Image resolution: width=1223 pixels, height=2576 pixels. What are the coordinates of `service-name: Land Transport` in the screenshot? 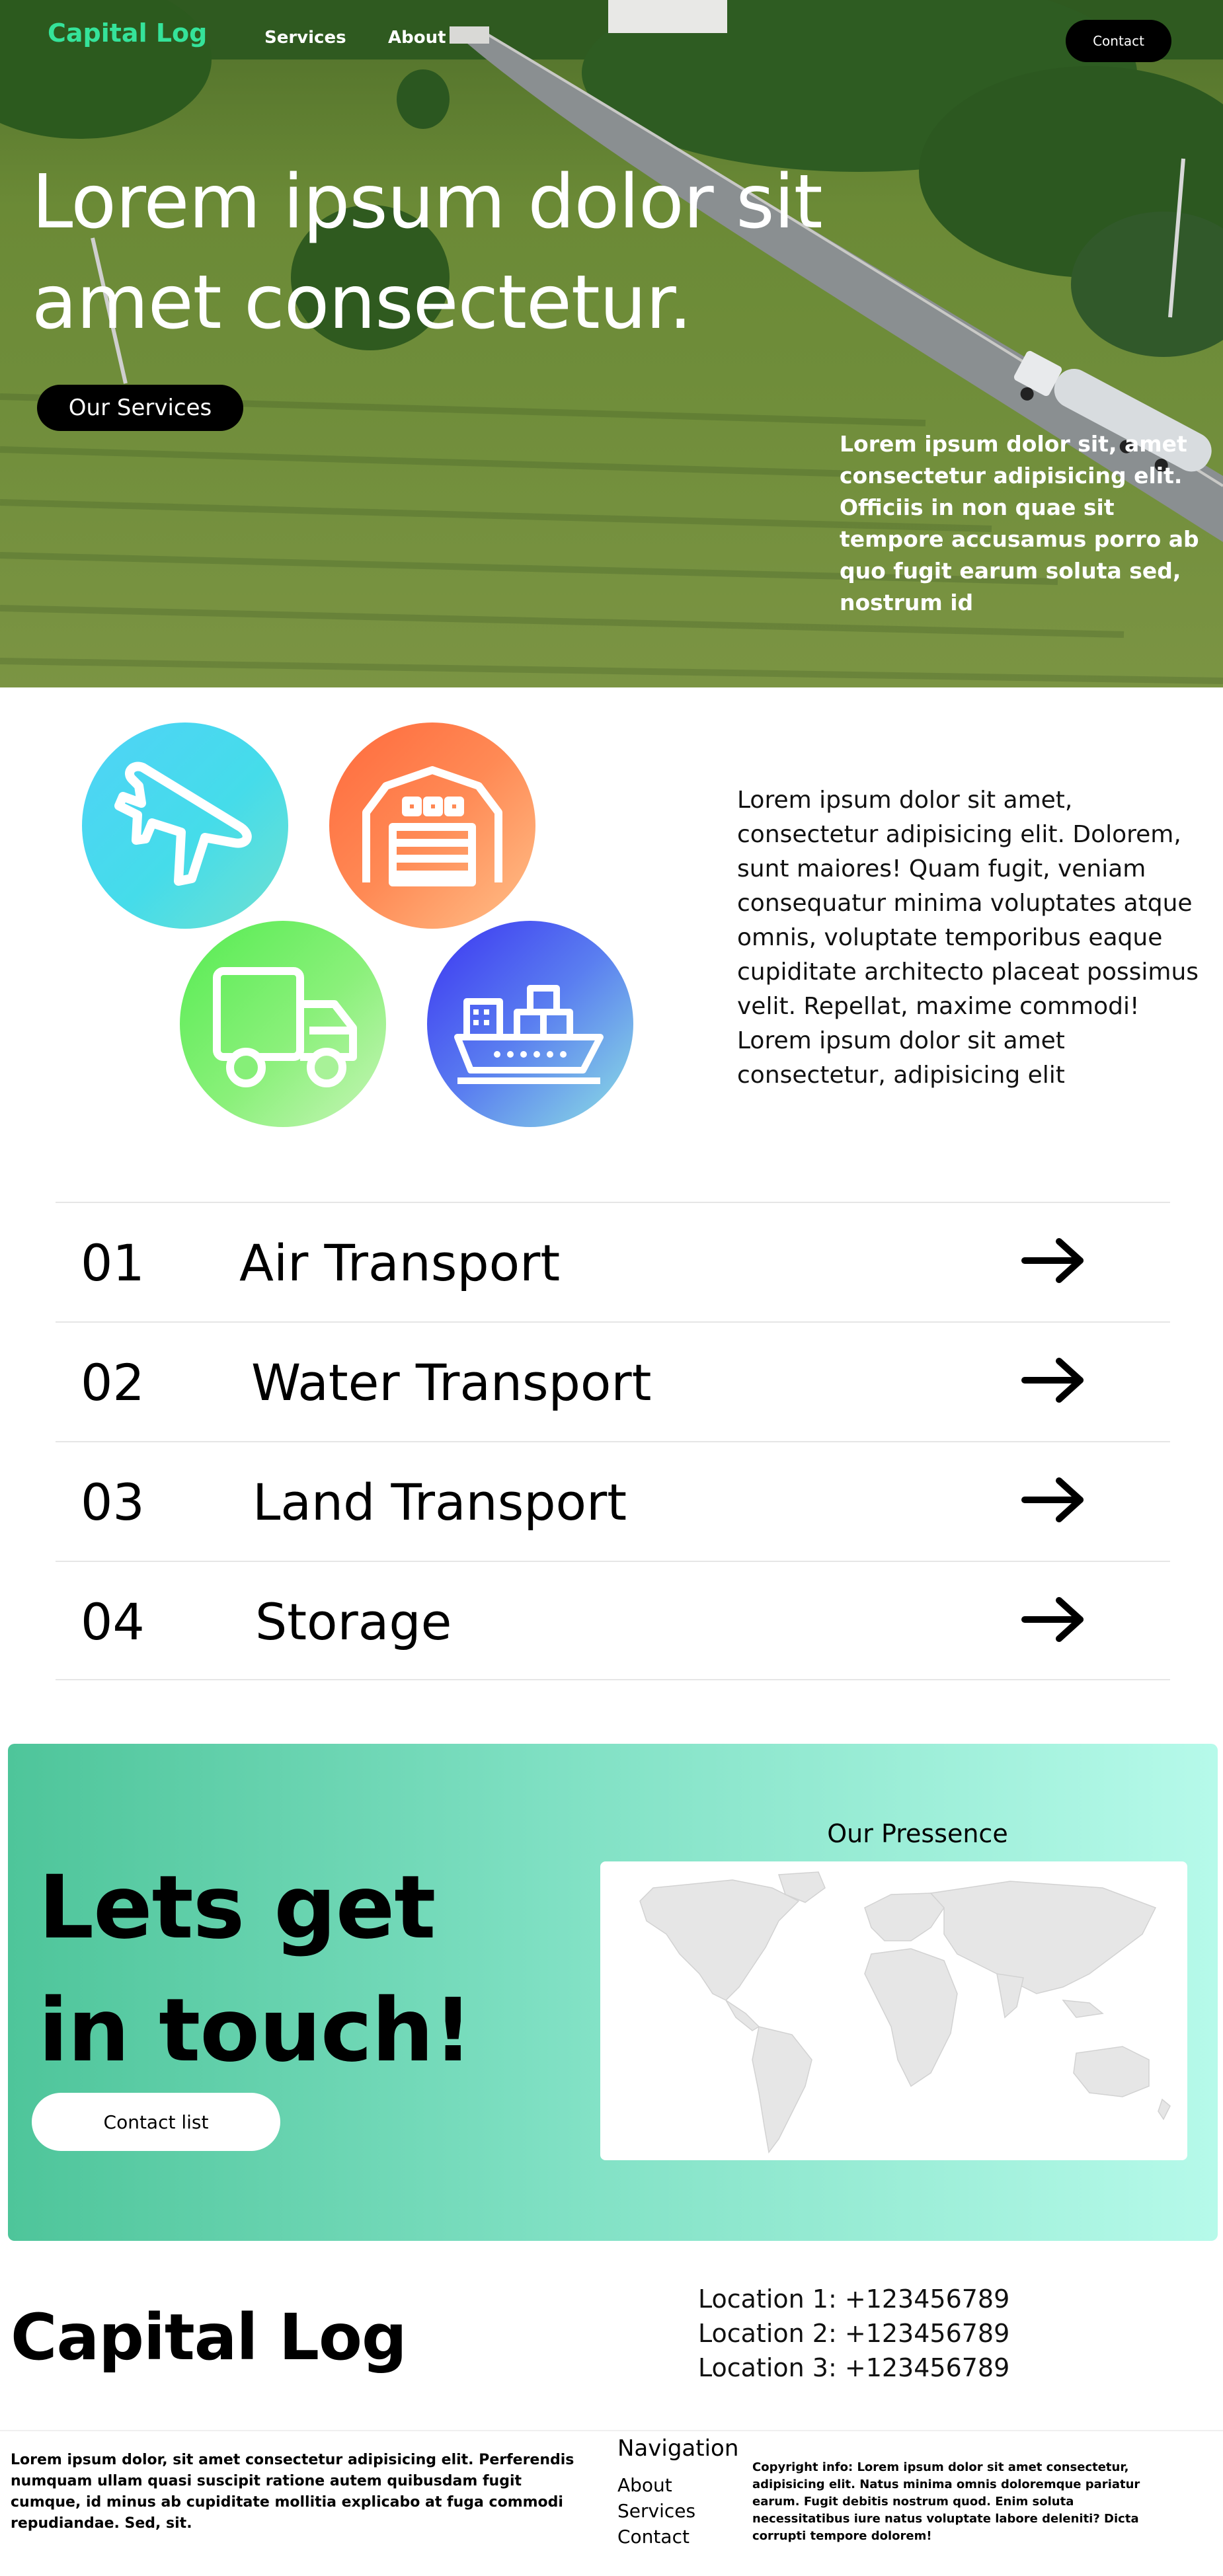 It's located at (440, 1502).